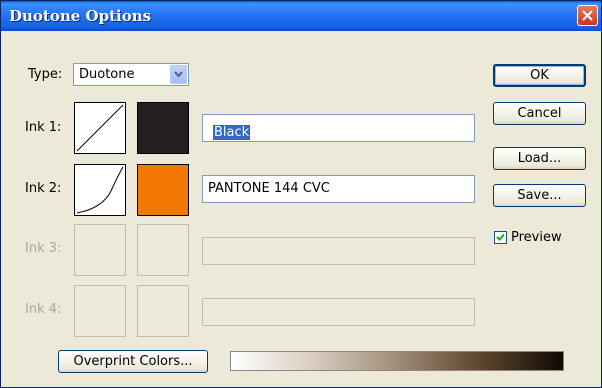  I want to click on ink-4-name-field, so click(338, 312).